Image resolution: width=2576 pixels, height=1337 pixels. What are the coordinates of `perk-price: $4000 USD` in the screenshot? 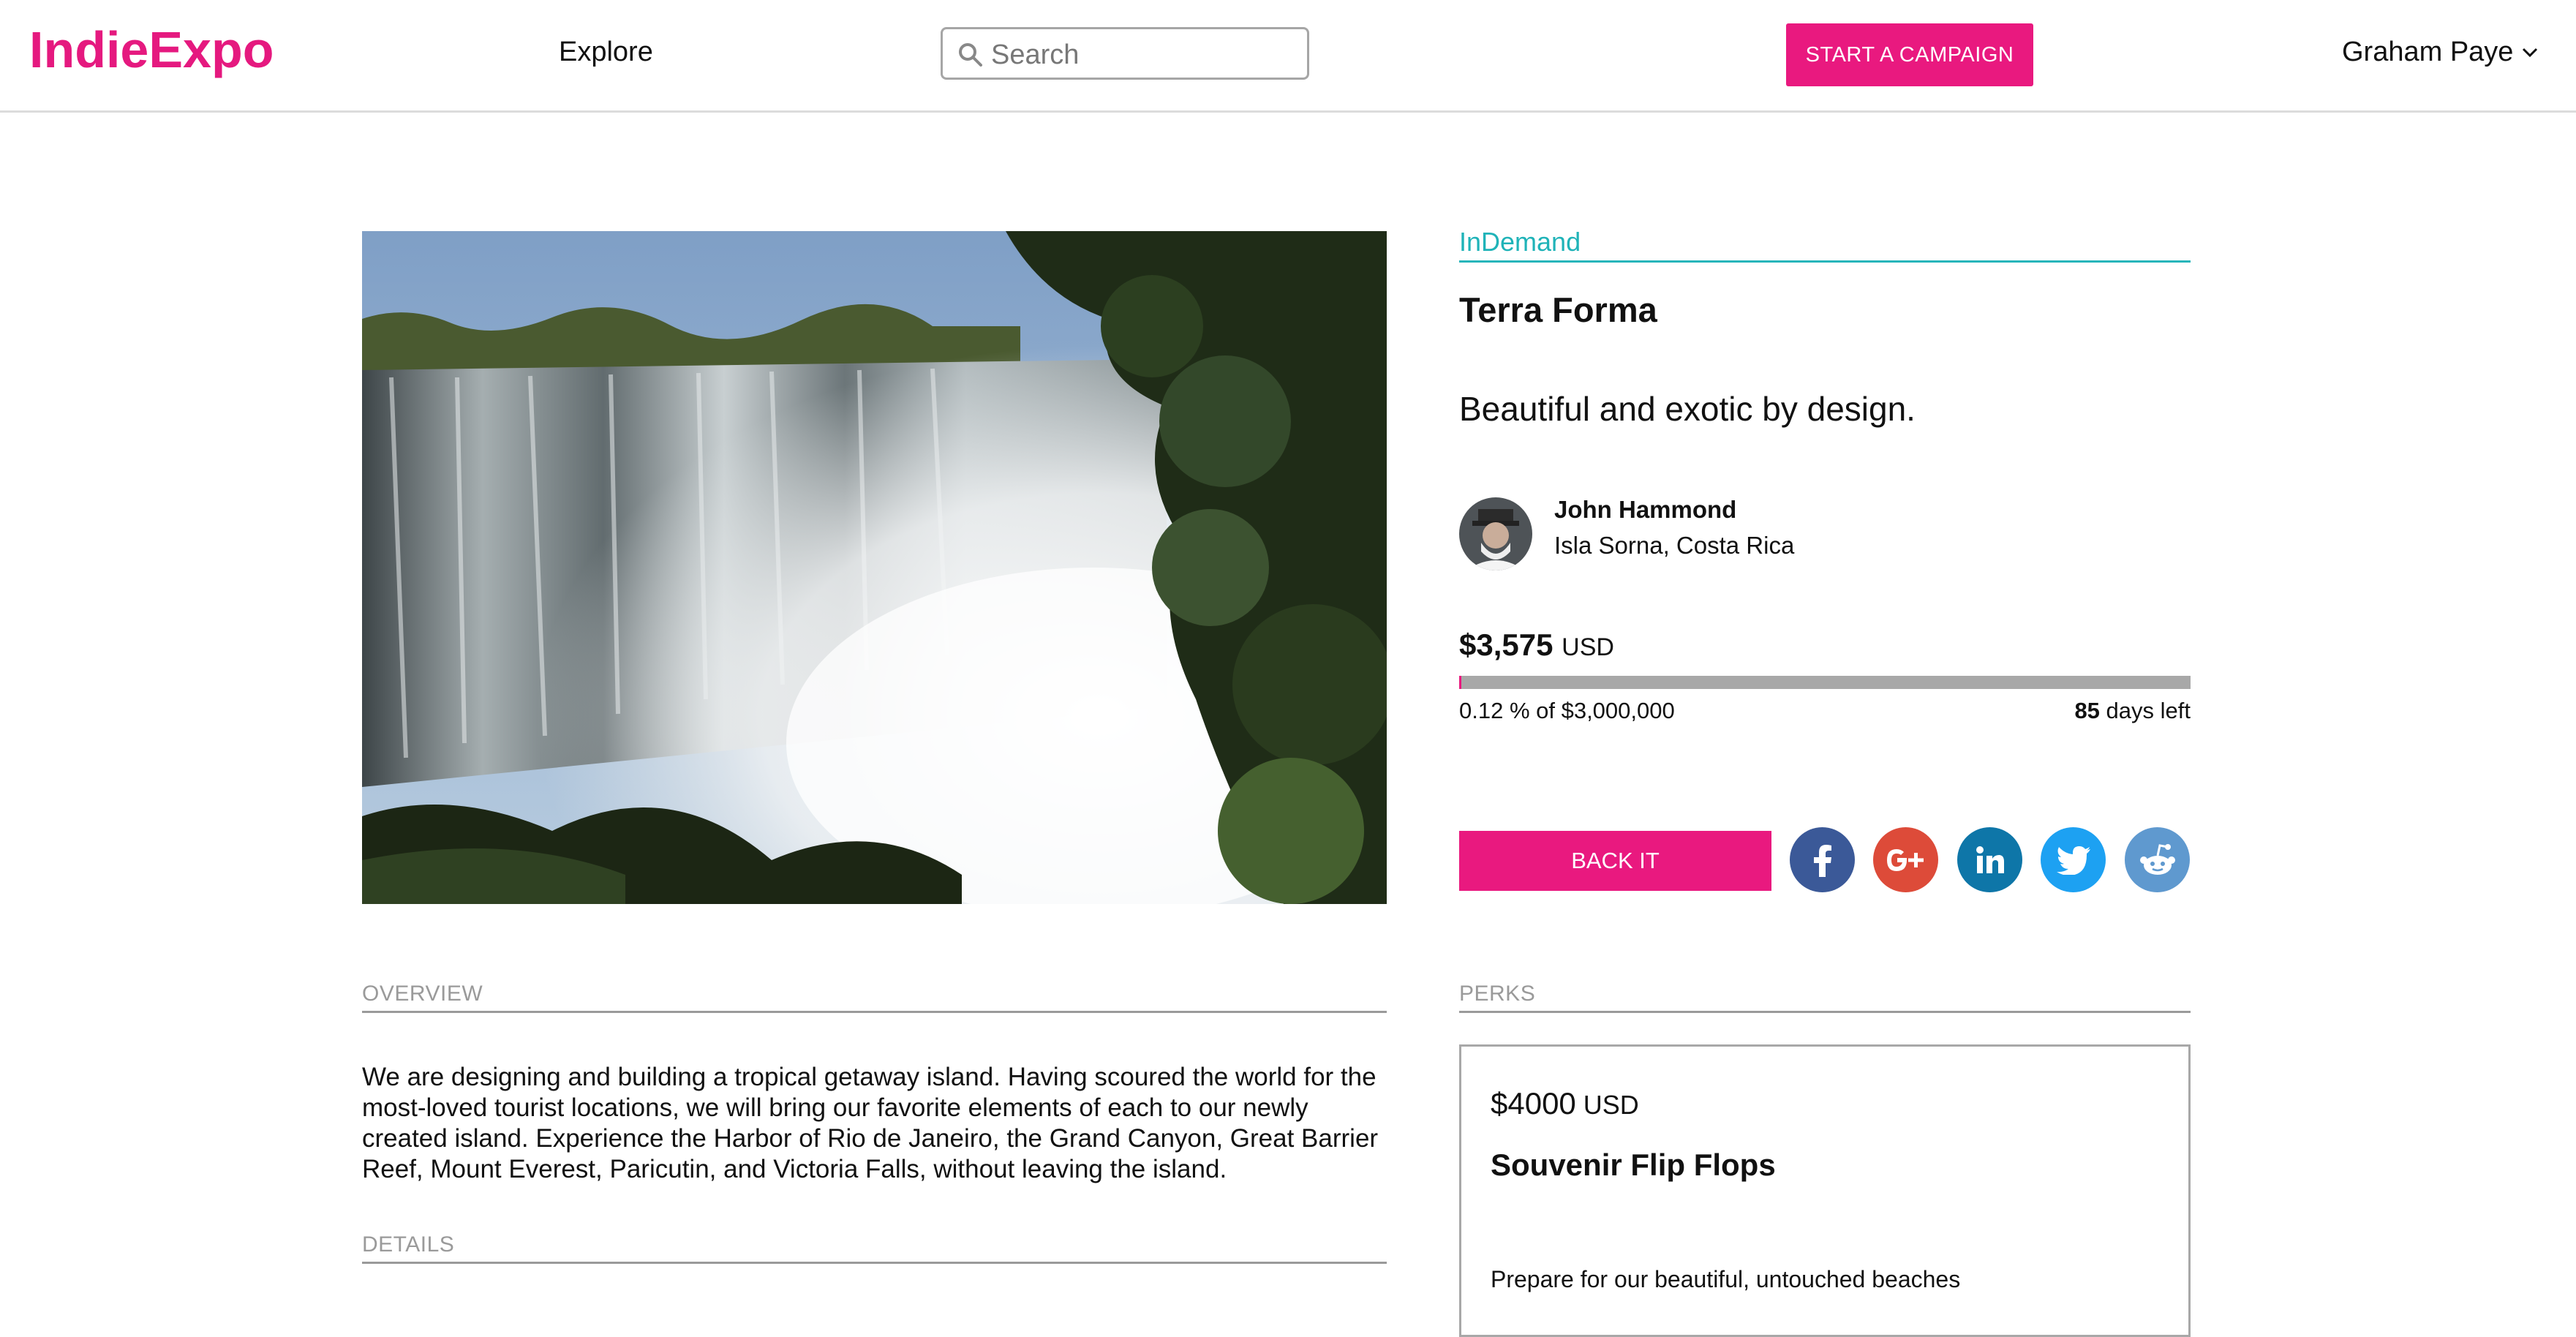 It's located at (1565, 1103).